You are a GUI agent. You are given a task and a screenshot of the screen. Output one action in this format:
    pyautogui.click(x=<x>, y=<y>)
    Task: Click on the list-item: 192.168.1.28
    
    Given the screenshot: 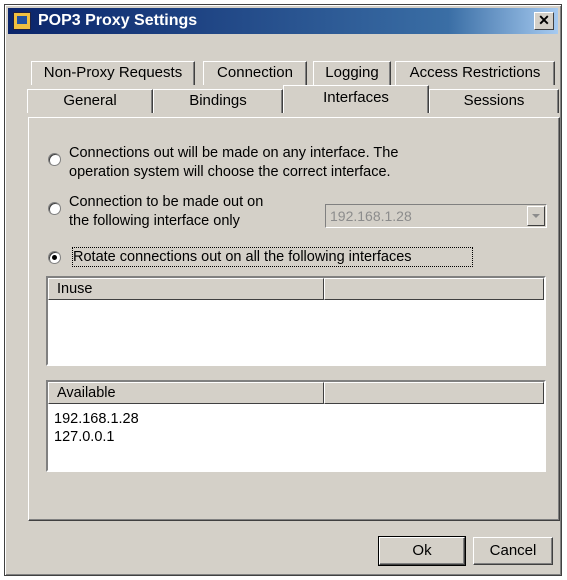 What is the action you would take?
    pyautogui.click(x=96, y=419)
    